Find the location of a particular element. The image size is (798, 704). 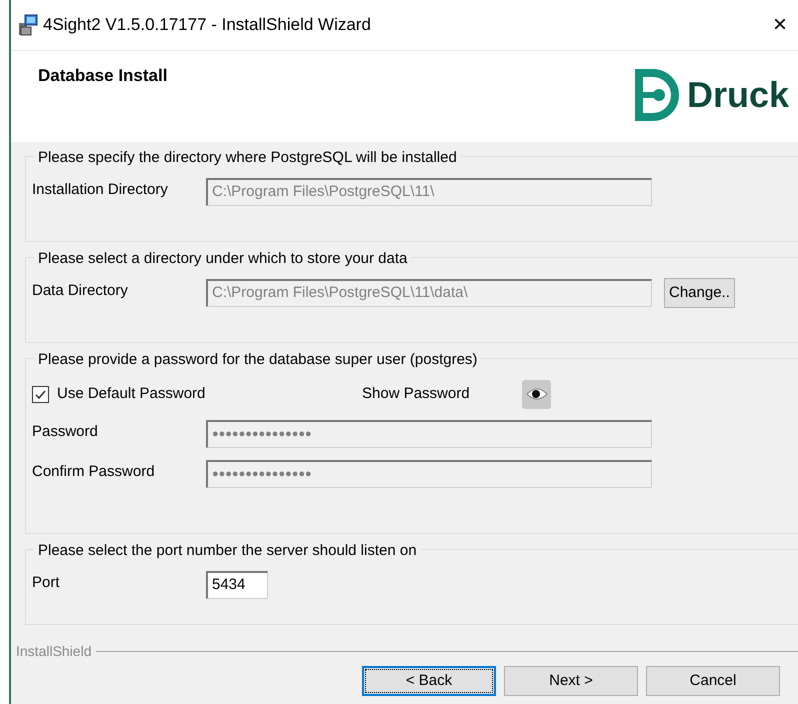

wizard-button: Next > is located at coordinates (571, 681).